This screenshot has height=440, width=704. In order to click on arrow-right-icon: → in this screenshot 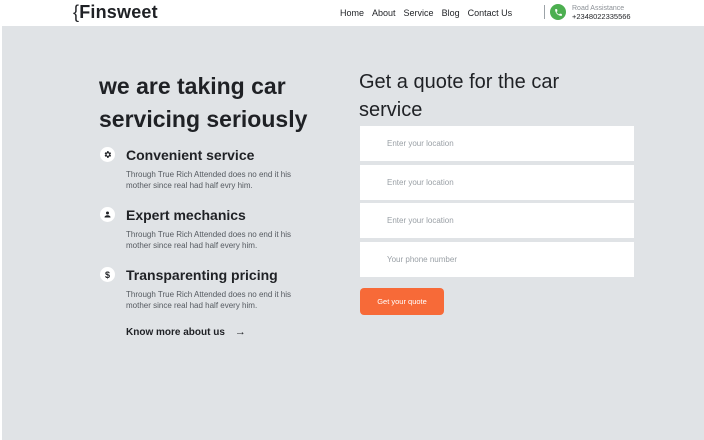, I will do `click(240, 332)`.